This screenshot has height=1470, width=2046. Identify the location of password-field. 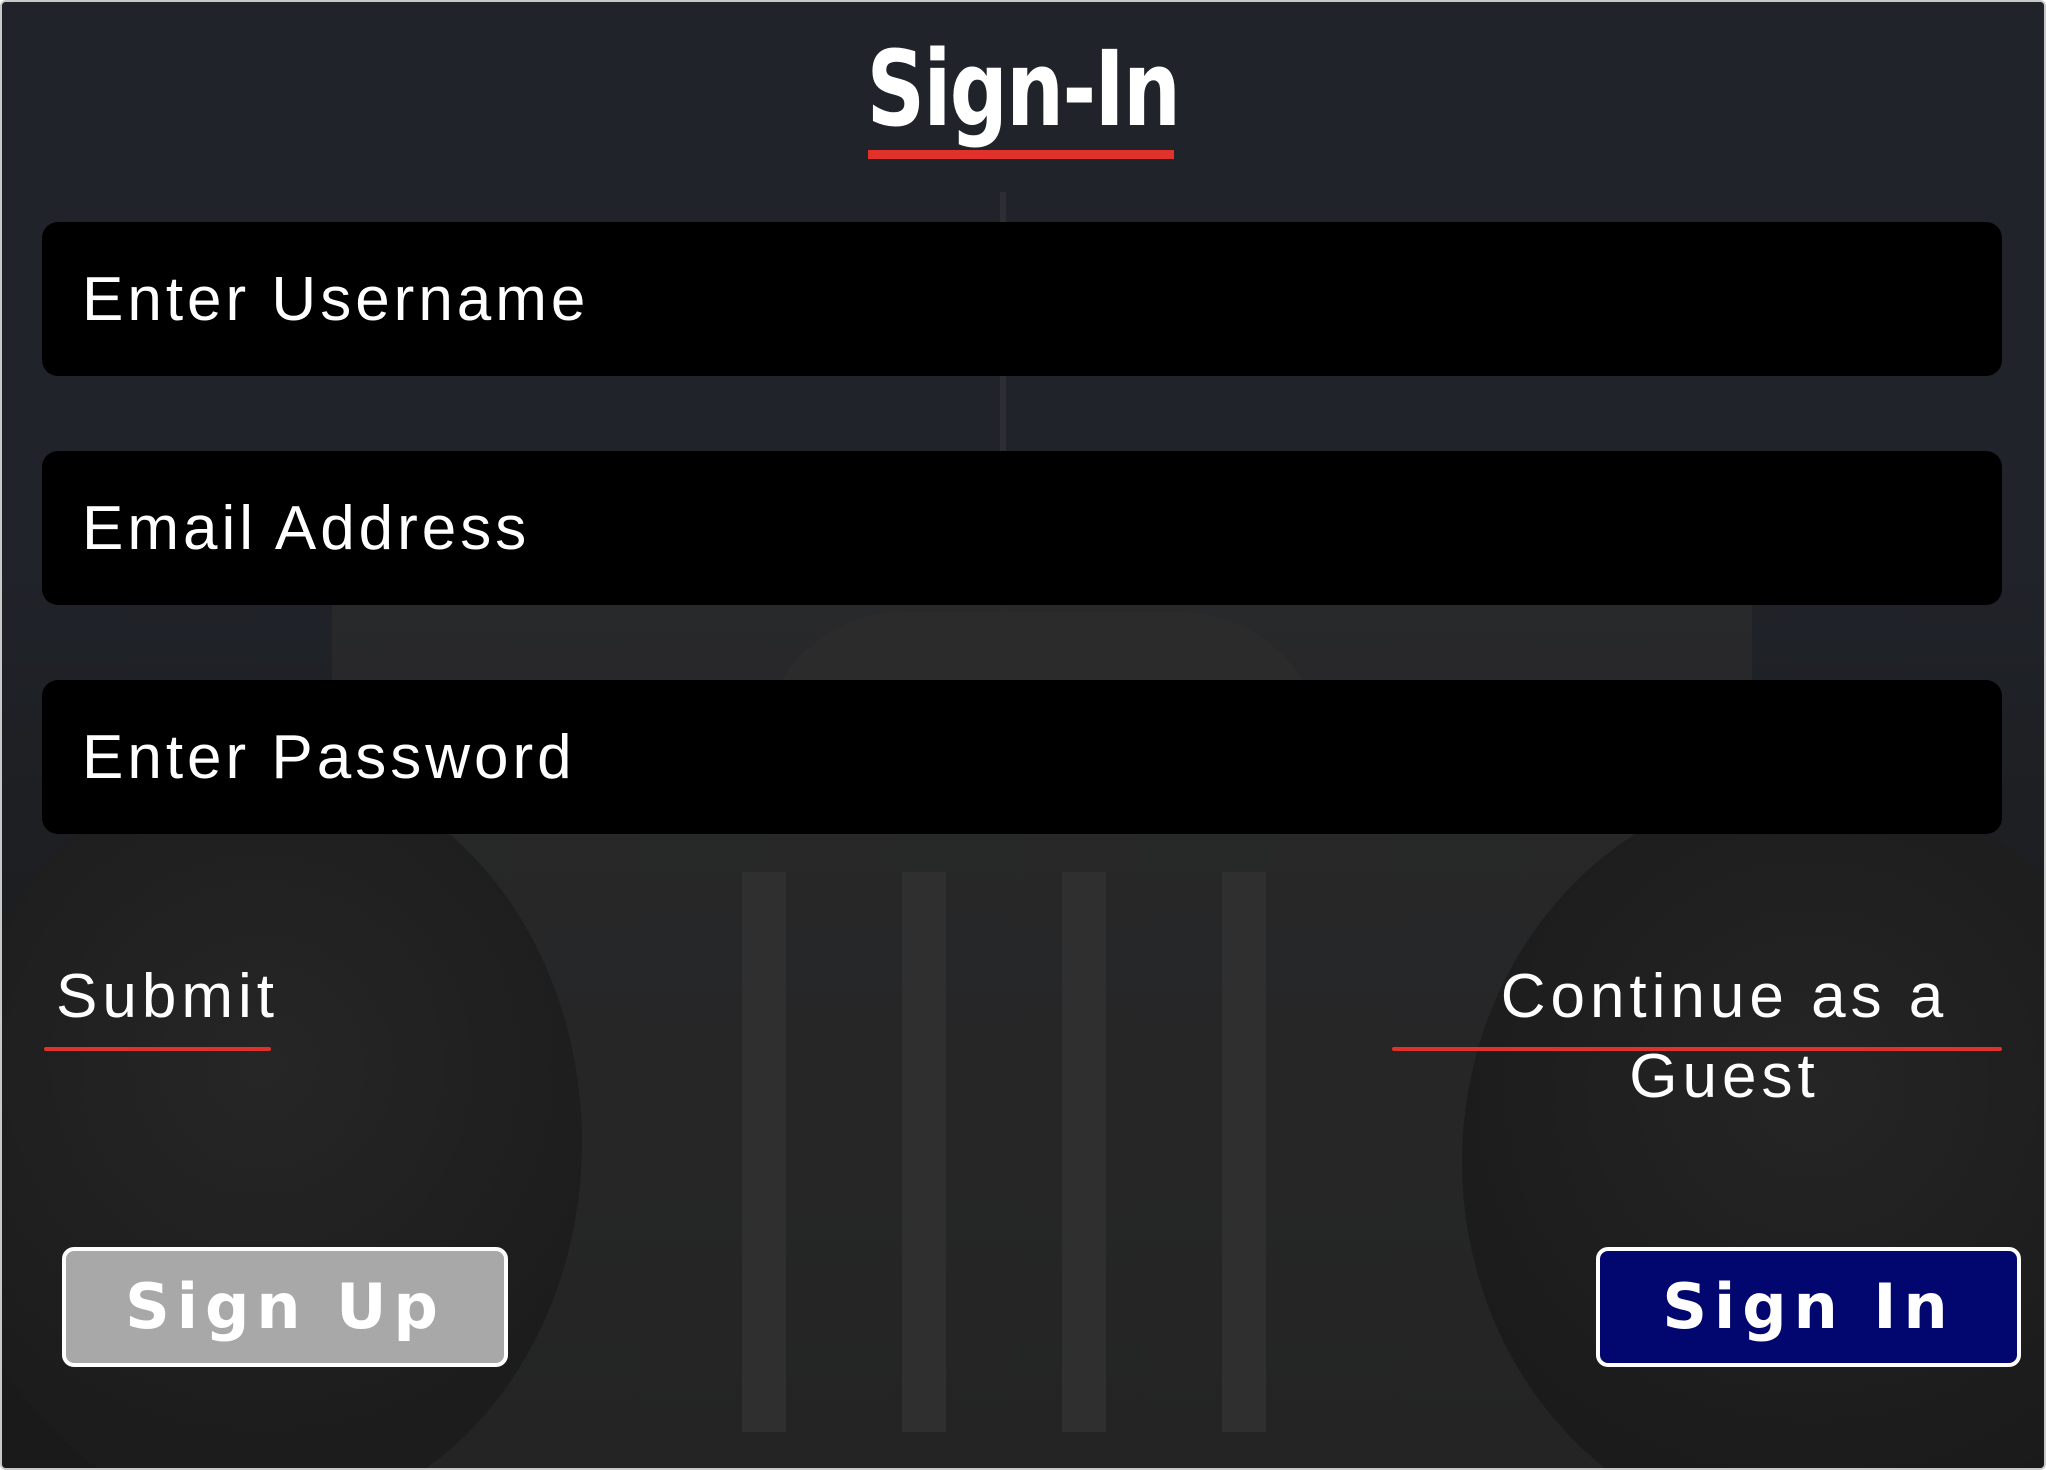
(1022, 757).